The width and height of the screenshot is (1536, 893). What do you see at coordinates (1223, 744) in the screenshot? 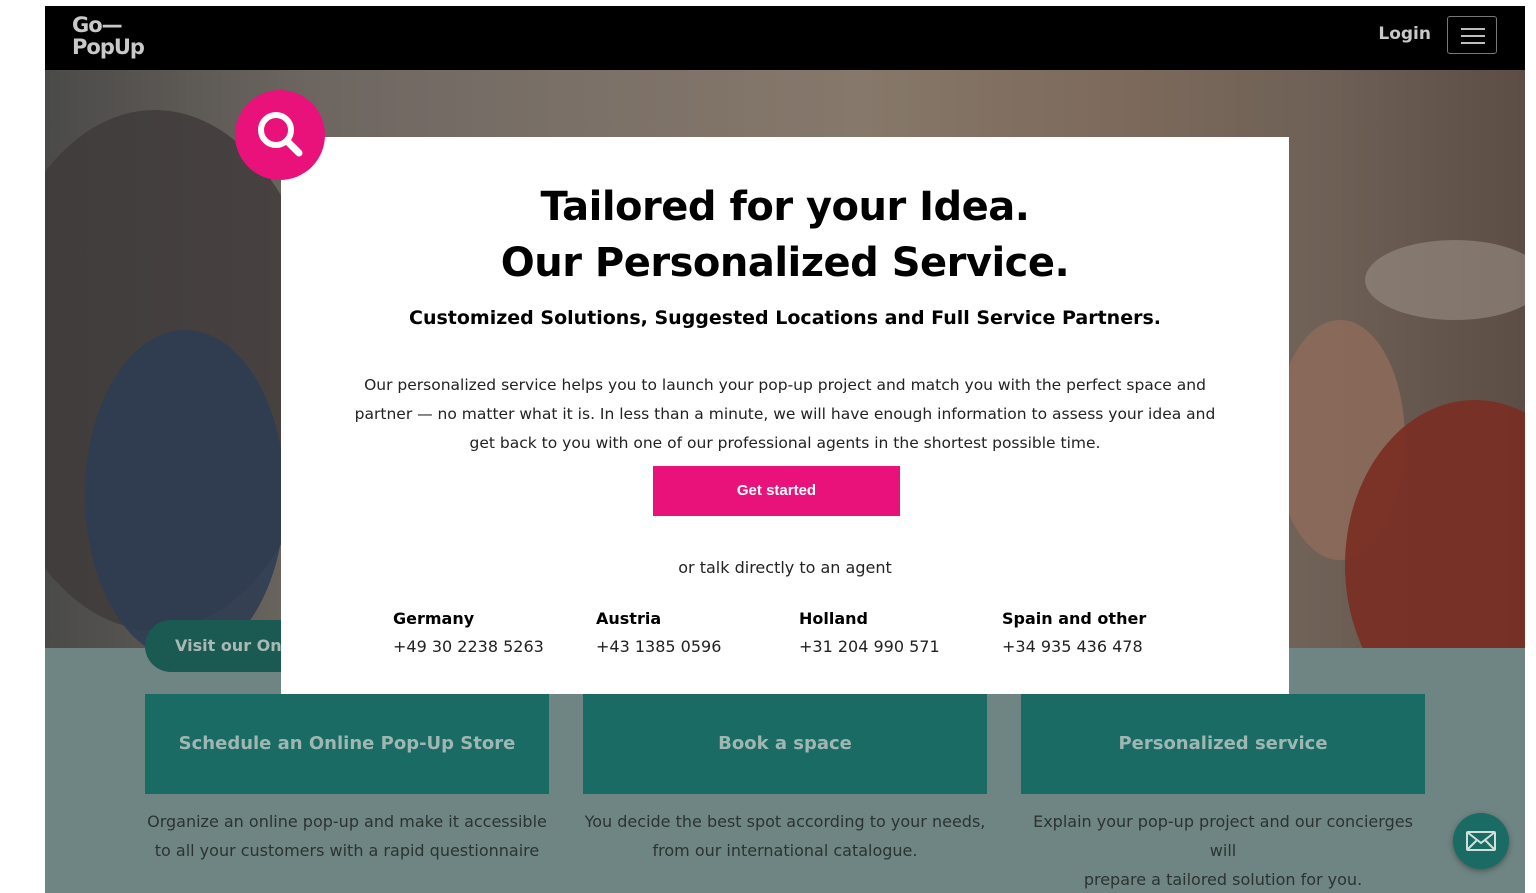
I see `tile-personalized-service: Personalized service` at bounding box center [1223, 744].